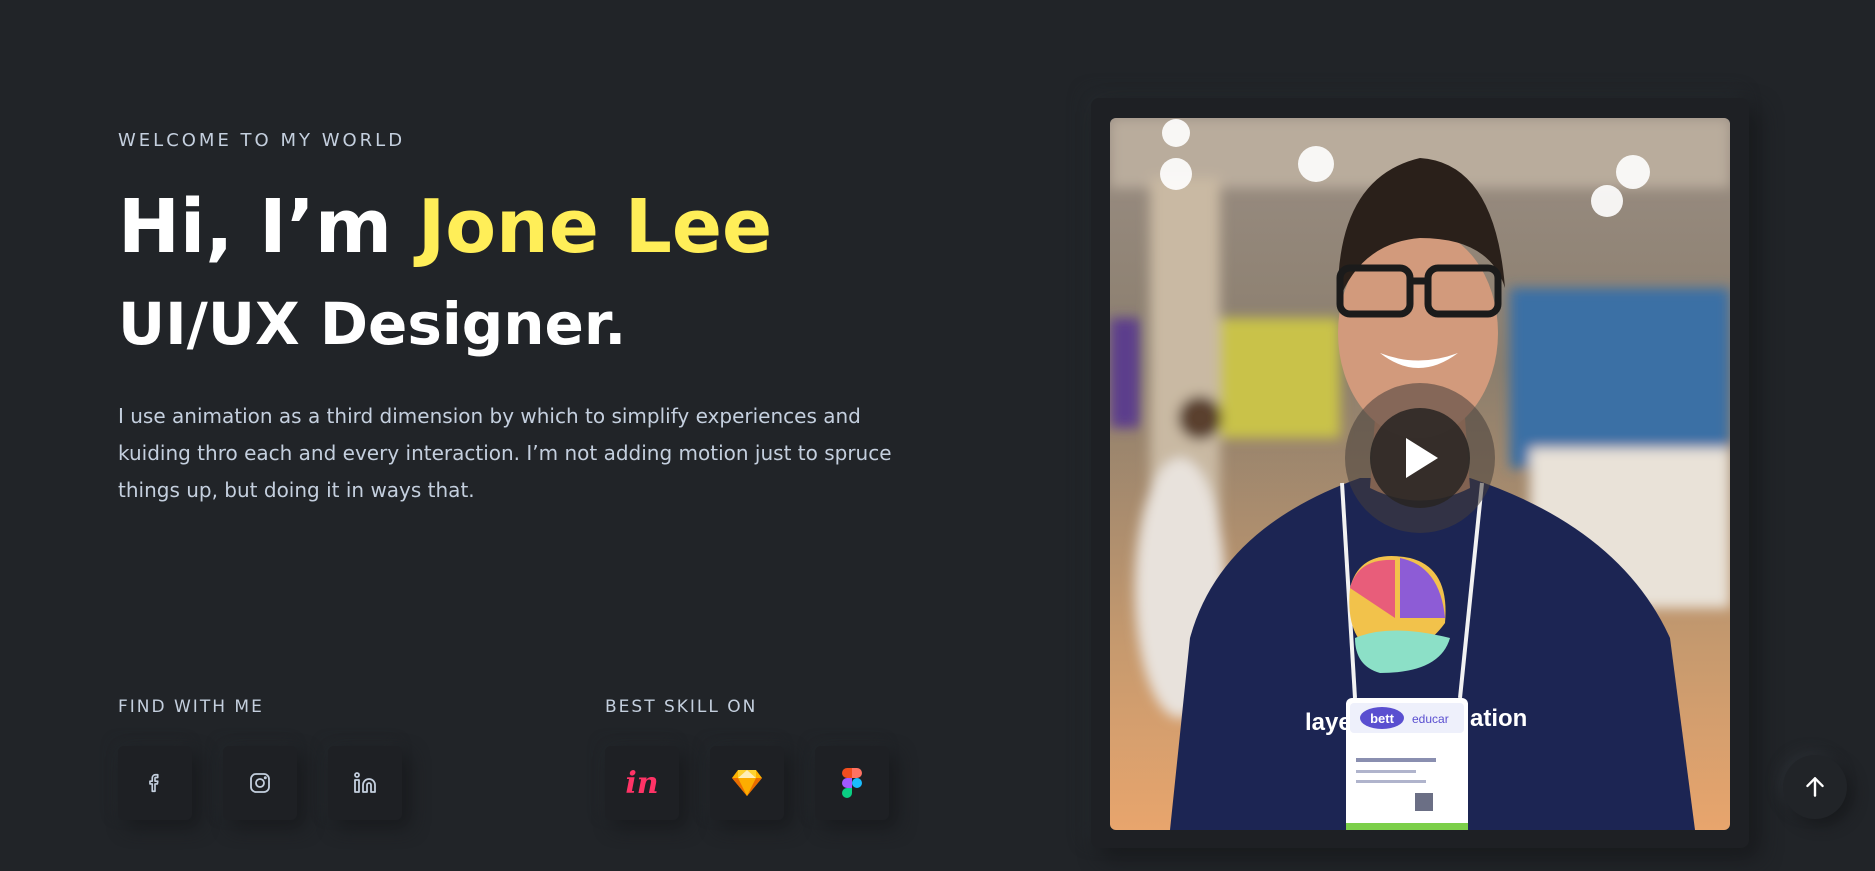 Image resolution: width=1875 pixels, height=871 pixels. I want to click on figma-icon, so click(852, 783).